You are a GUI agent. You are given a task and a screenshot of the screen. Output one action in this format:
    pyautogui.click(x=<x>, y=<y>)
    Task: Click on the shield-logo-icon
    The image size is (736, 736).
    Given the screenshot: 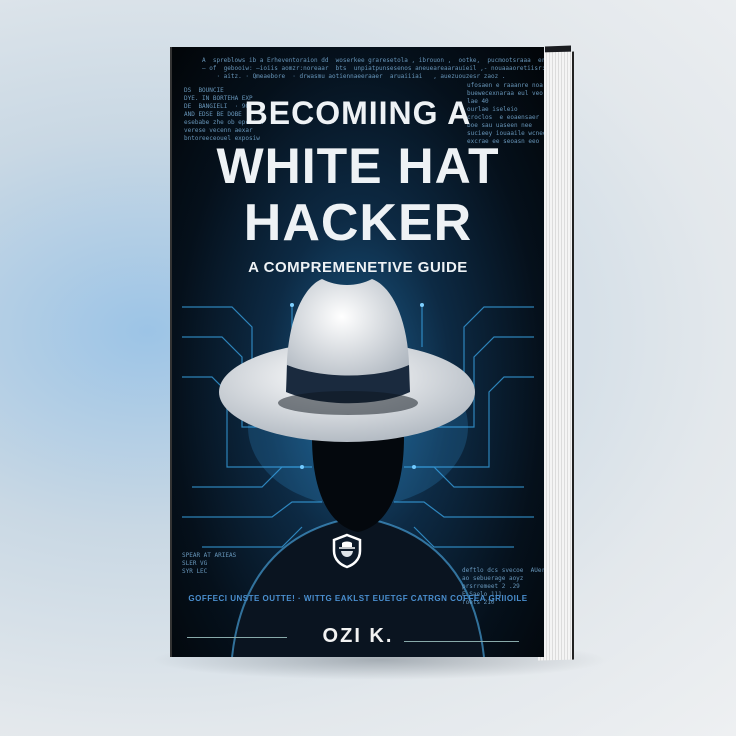 What is the action you would take?
    pyautogui.click(x=347, y=551)
    